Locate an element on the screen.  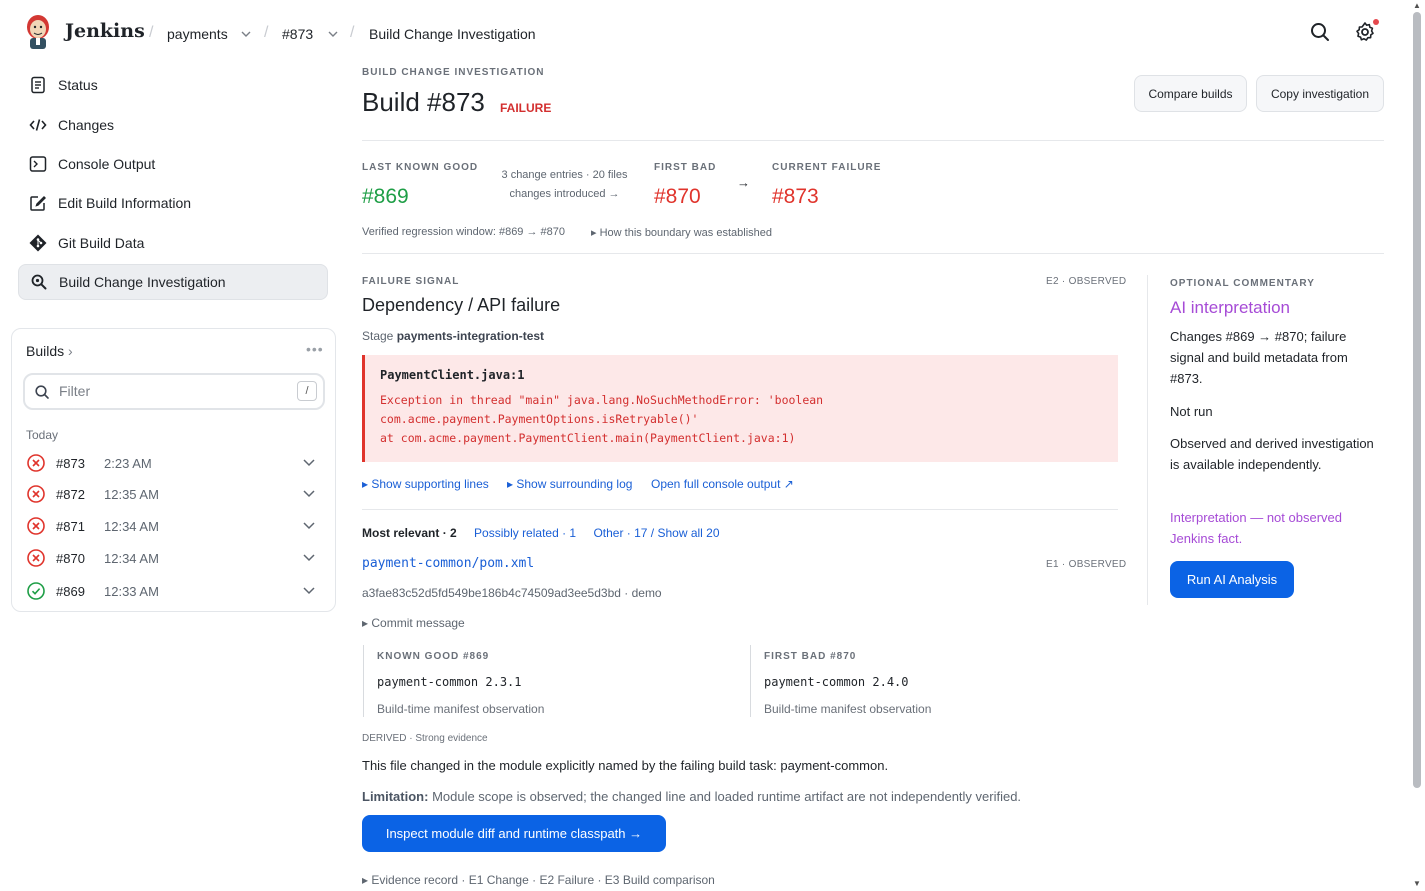
status-badge: FAILURE is located at coordinates (526, 108).